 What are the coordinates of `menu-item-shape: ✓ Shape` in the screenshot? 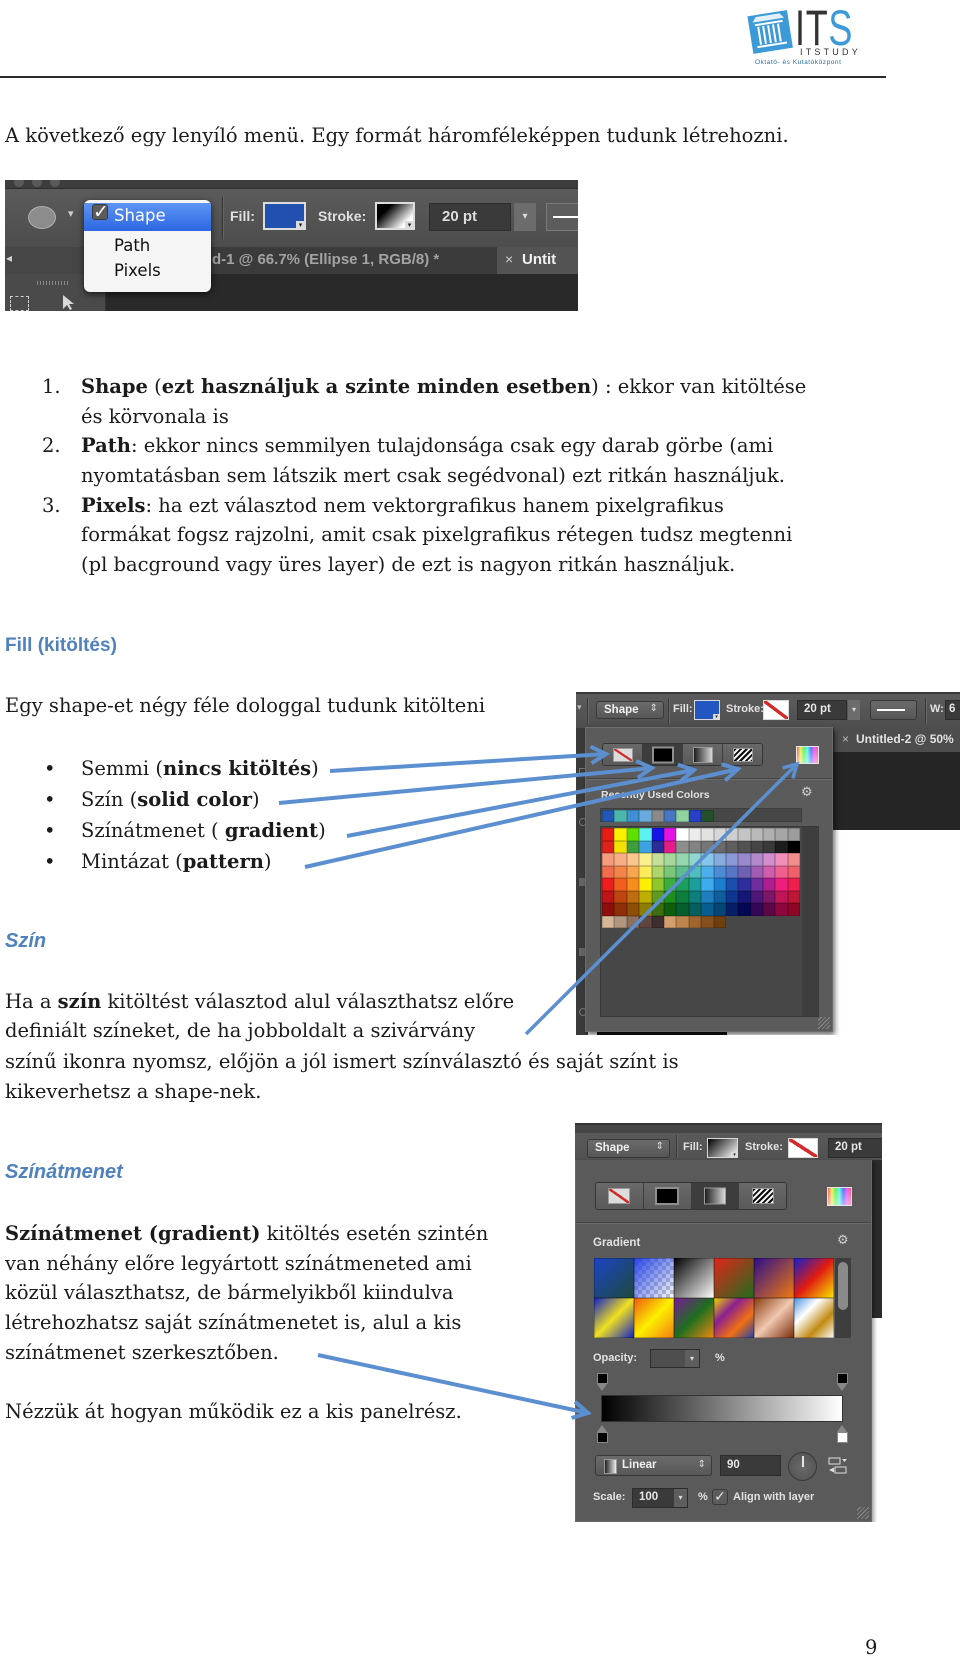 It's located at (147, 217).